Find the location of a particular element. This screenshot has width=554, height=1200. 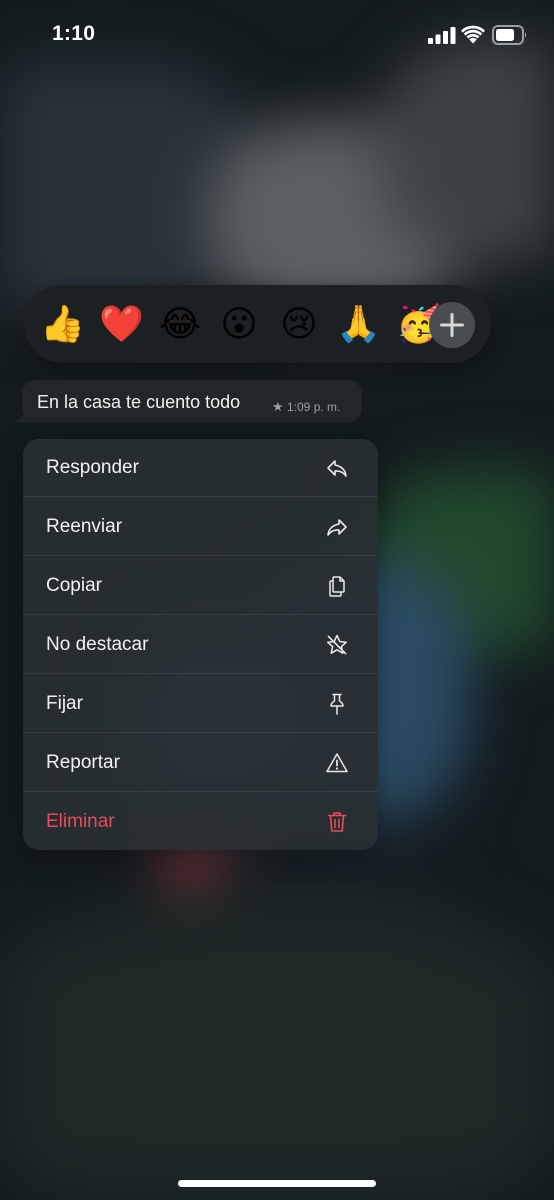

status-time: 1:10 is located at coordinates (74, 33).